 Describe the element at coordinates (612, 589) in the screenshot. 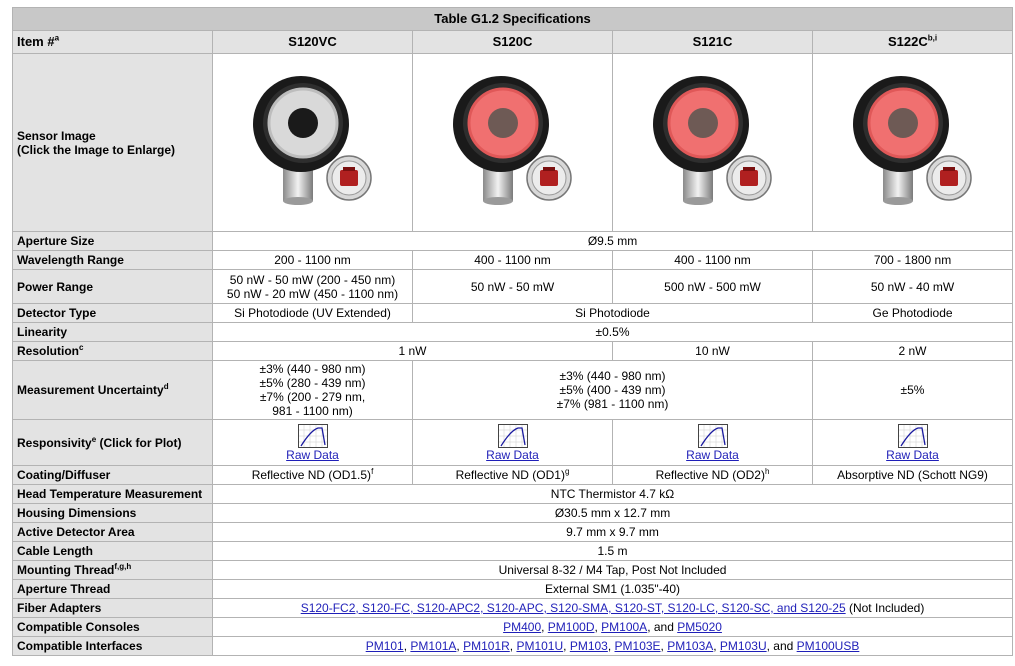

I see `aperture-thread-value: External SM1 (1.035"-40)` at that location.